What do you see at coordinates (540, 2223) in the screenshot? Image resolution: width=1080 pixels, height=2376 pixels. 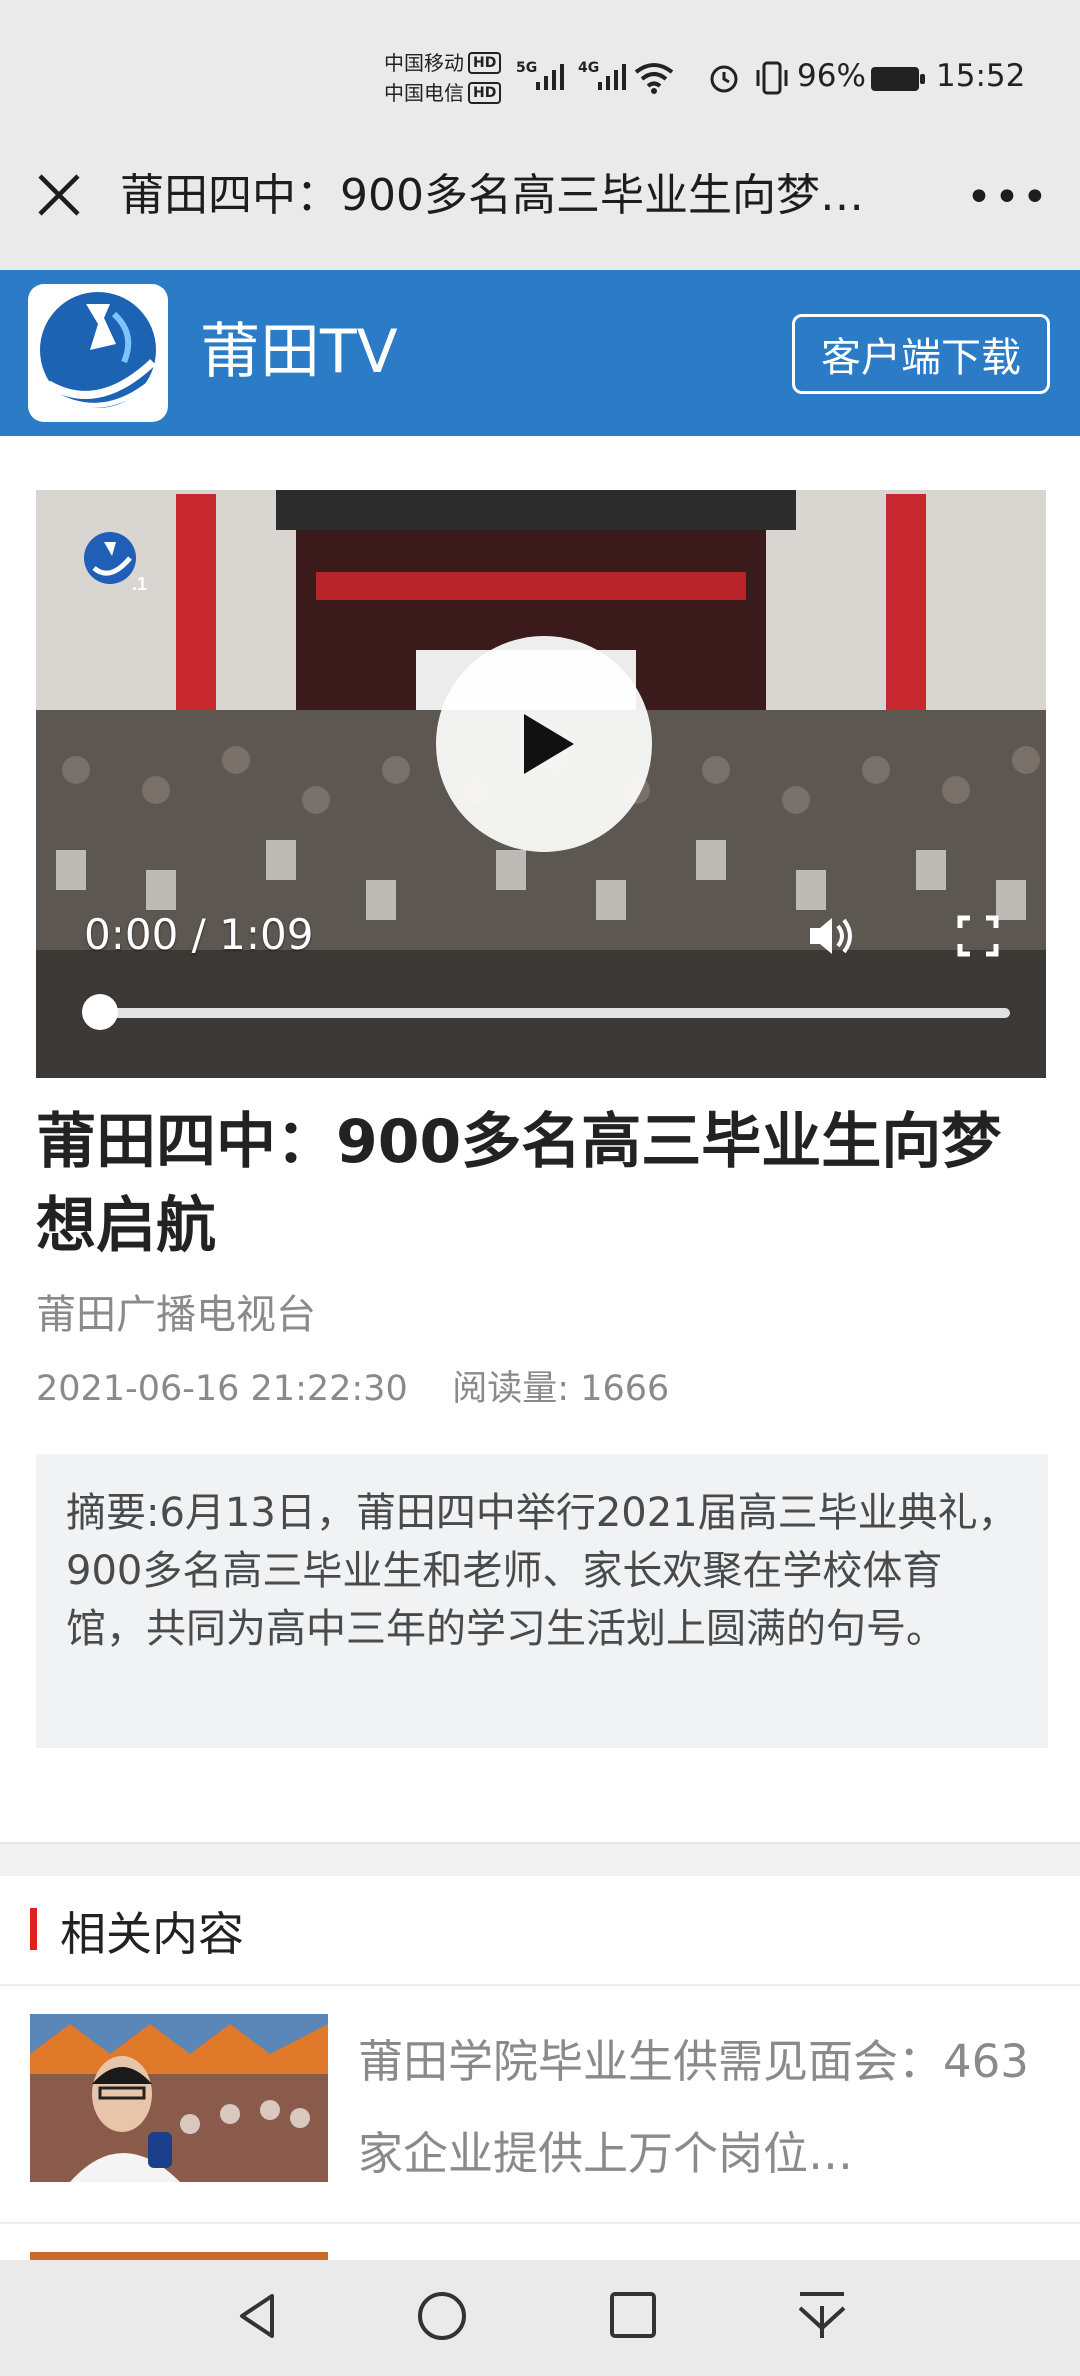 I see `list-divider` at bounding box center [540, 2223].